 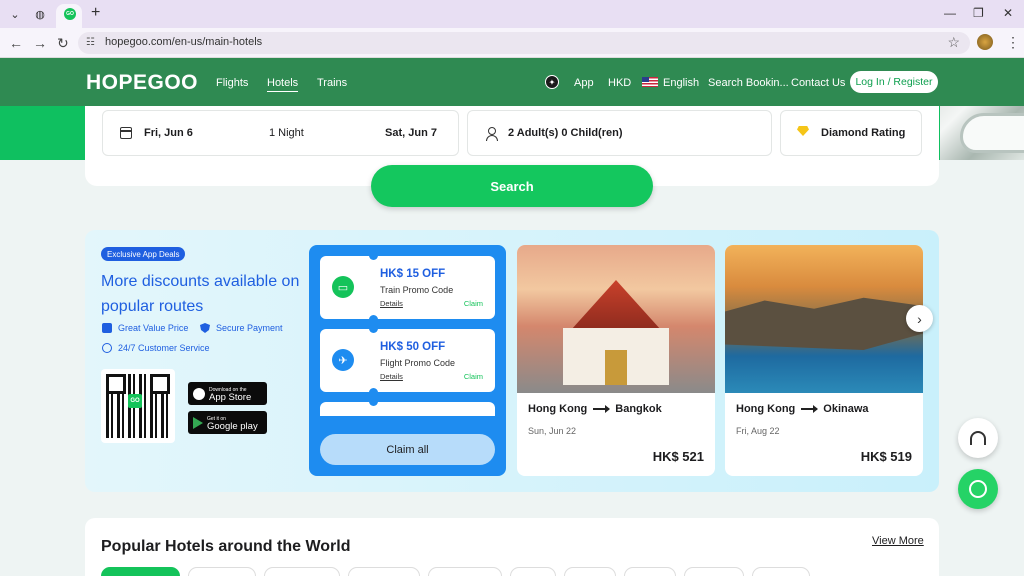 I want to click on browser-tabbar: ⌄ ◍ GO + — ❐ ✕, so click(x=512, y=14).